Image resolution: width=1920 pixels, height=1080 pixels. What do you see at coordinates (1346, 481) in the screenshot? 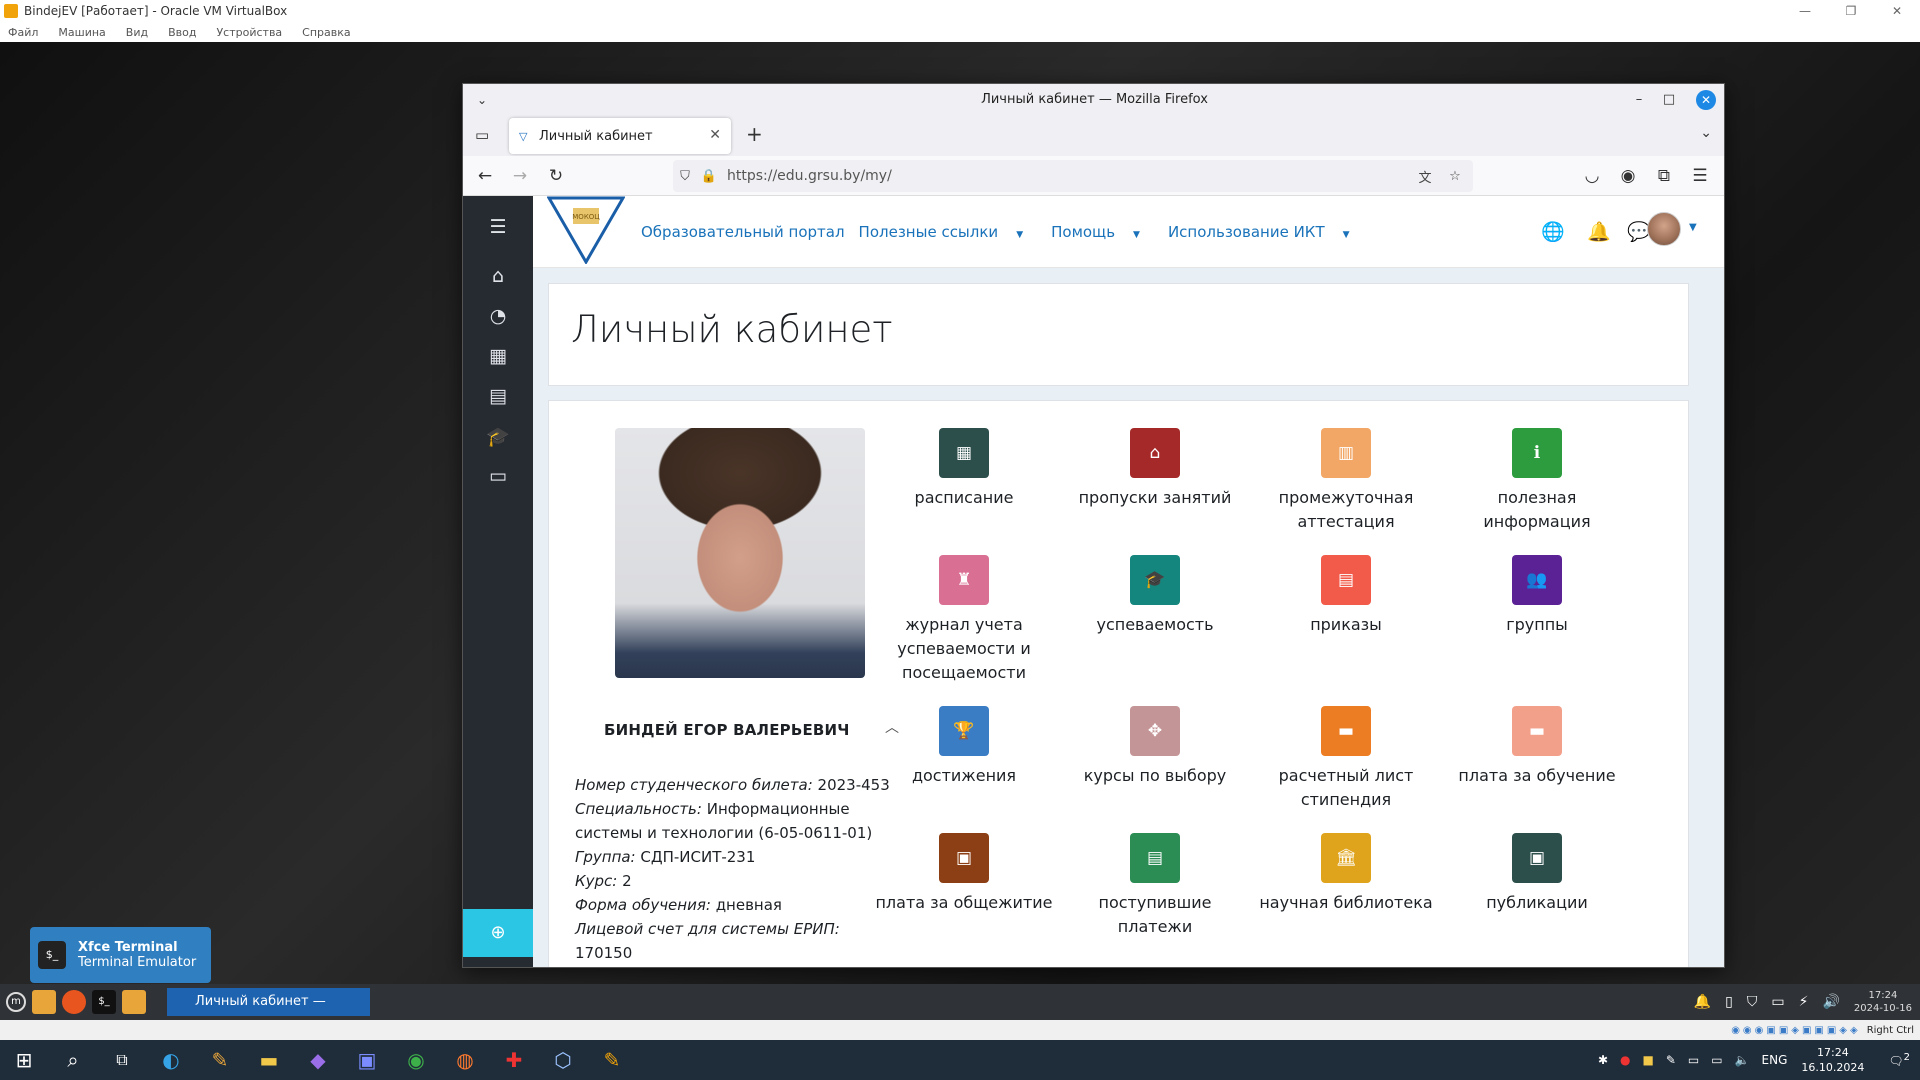
I see `tile-2: ▥ промежуточная аттестация` at bounding box center [1346, 481].